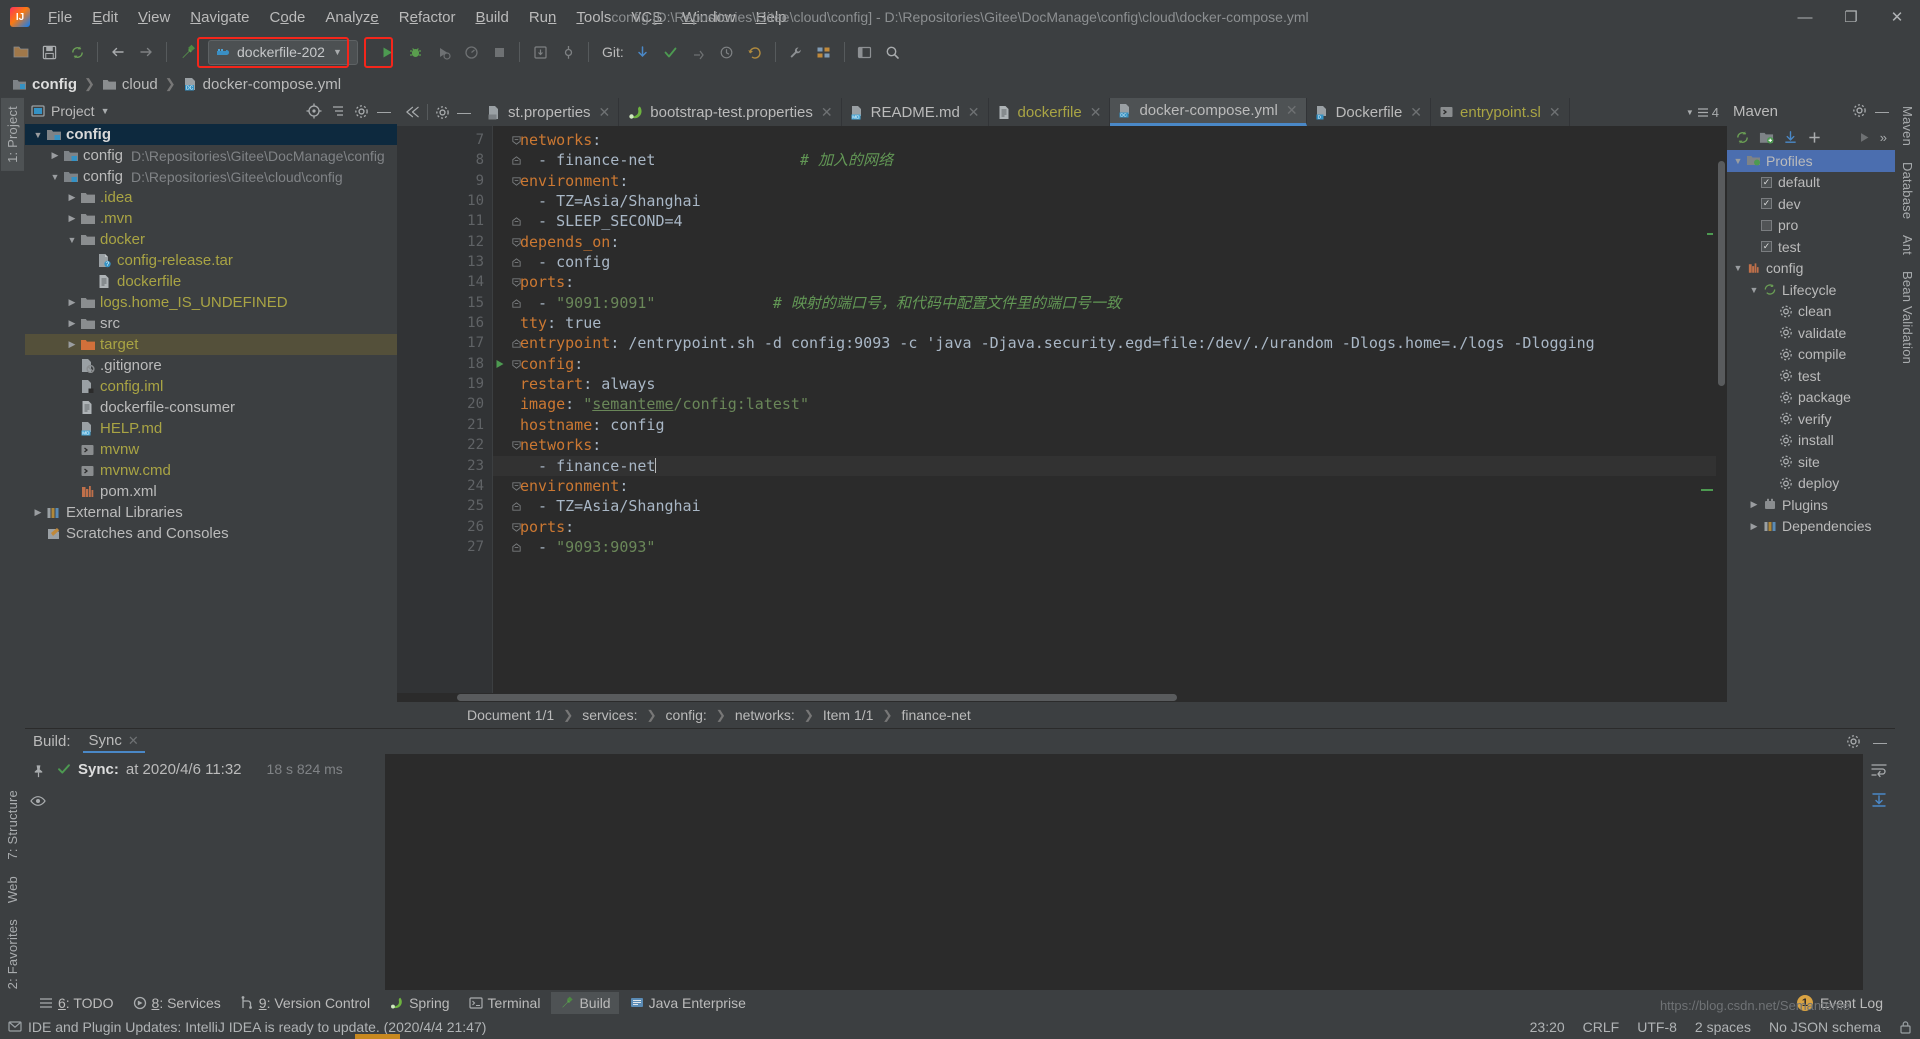 Image resolution: width=1920 pixels, height=1039 pixels. I want to click on menu-item-build: Build, so click(491, 17).